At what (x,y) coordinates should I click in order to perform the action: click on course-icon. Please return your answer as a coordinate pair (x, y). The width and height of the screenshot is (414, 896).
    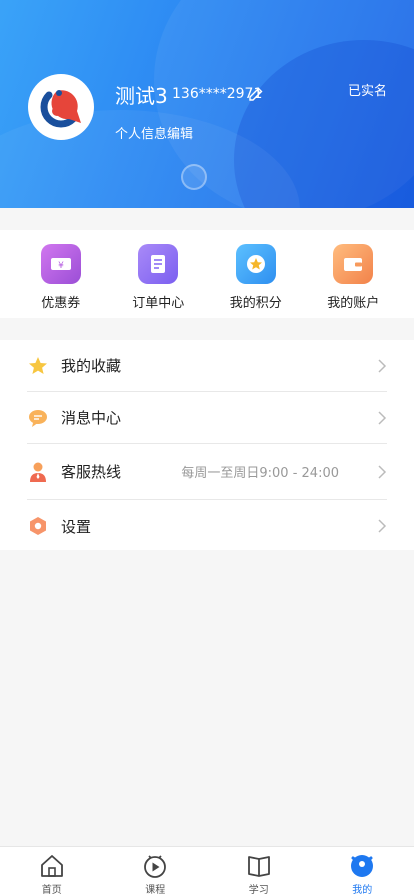
    Looking at the image, I should click on (155, 866).